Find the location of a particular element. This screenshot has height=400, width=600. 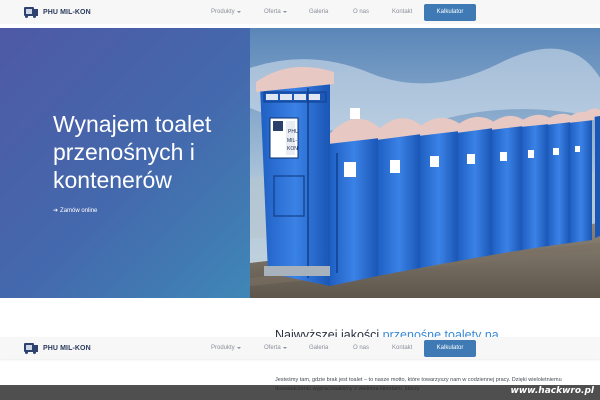

order-online-label: Zamów online is located at coordinates (79, 210).